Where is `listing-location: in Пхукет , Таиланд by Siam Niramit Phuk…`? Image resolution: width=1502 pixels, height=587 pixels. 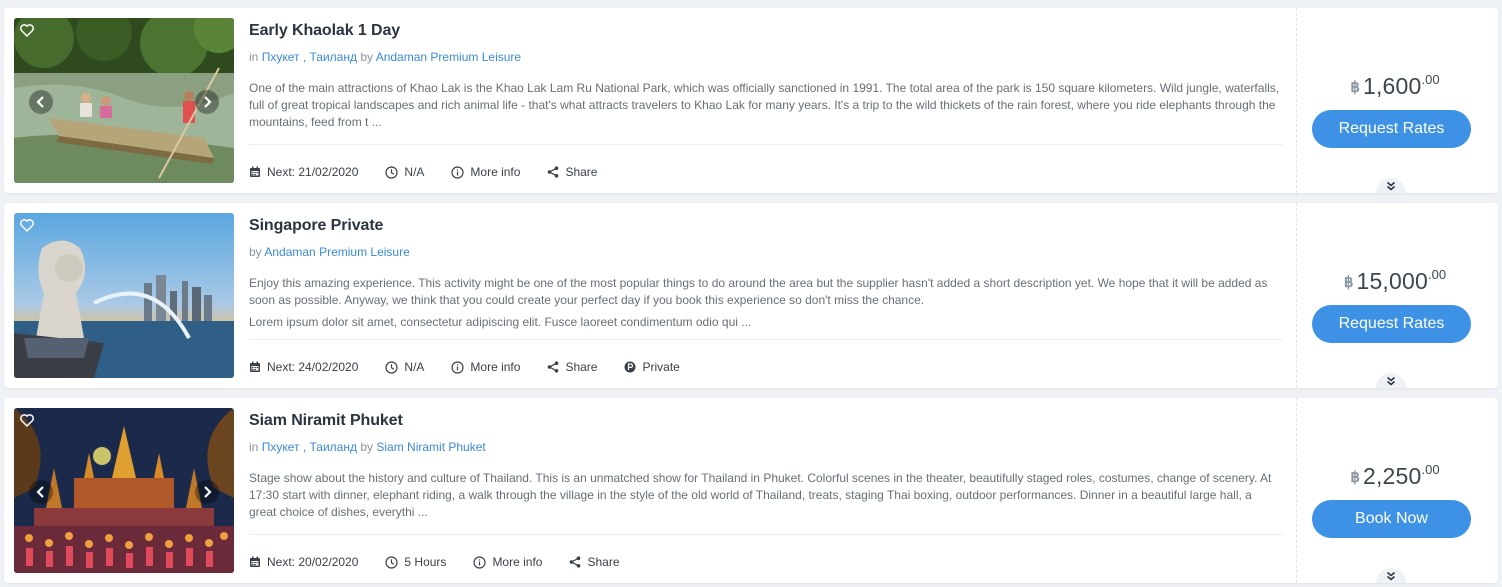 listing-location: in Пхукет , Таиланд by Siam Niramit Phuk… is located at coordinates (367, 447).